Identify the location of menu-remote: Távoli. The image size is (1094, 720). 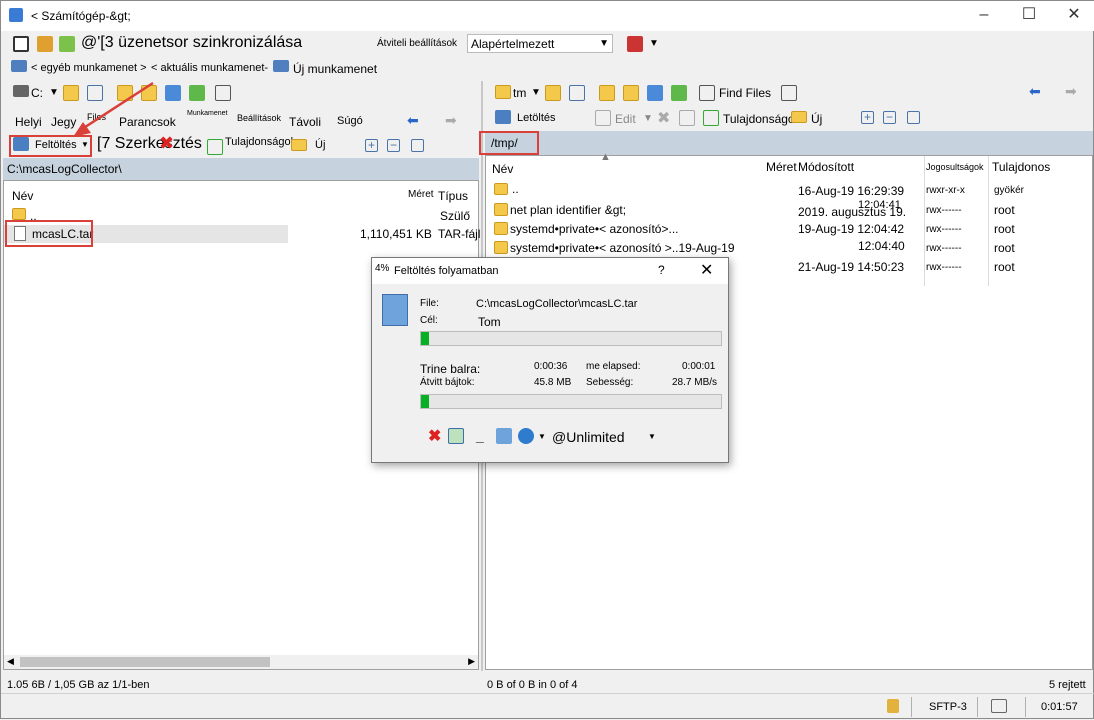
(305, 122).